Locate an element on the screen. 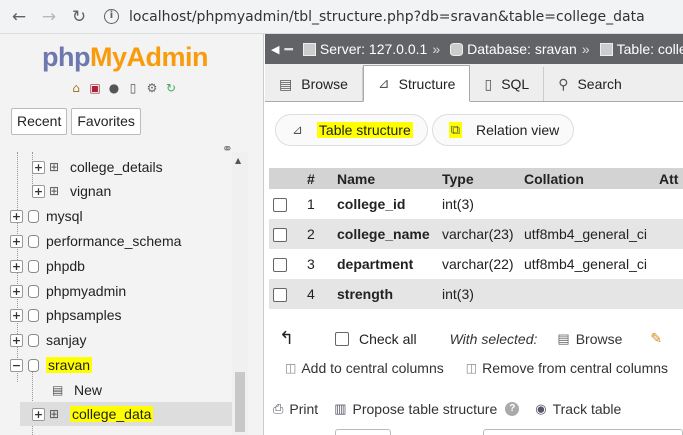 This screenshot has width=683, height=435. tab-search: ⚲ Search is located at coordinates (590, 84).